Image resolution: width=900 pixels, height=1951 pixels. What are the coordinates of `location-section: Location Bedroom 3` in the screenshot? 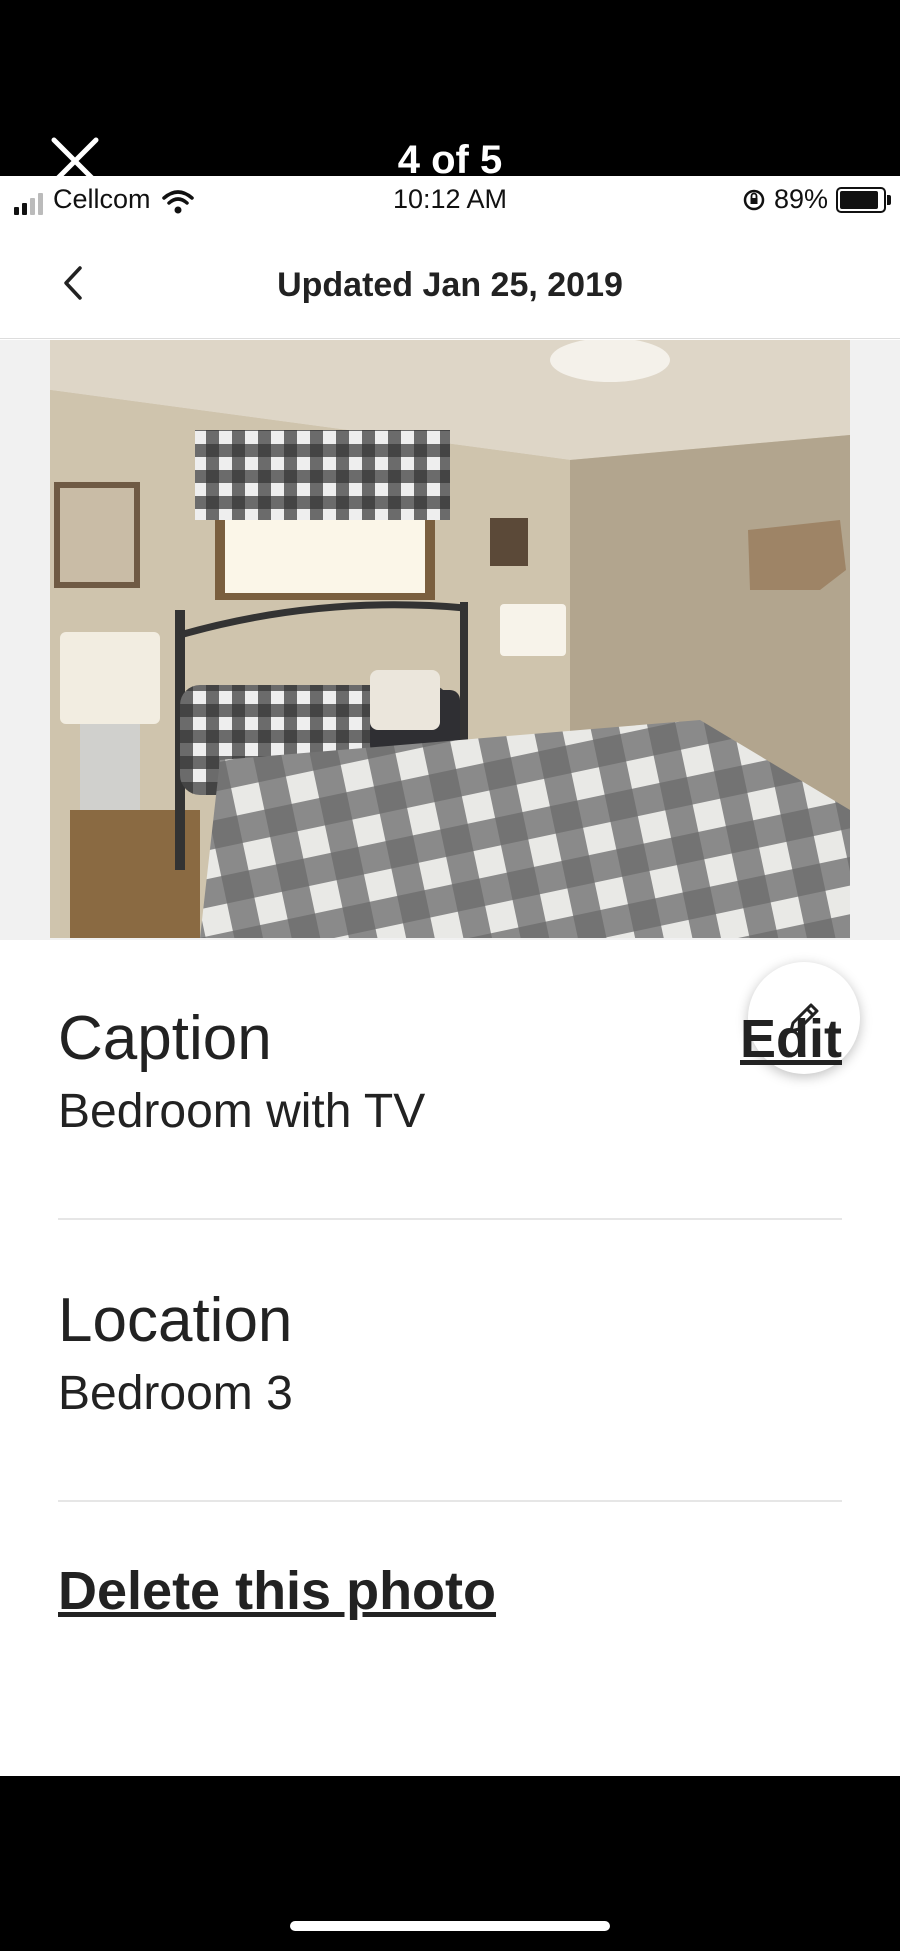 It's located at (450, 1354).